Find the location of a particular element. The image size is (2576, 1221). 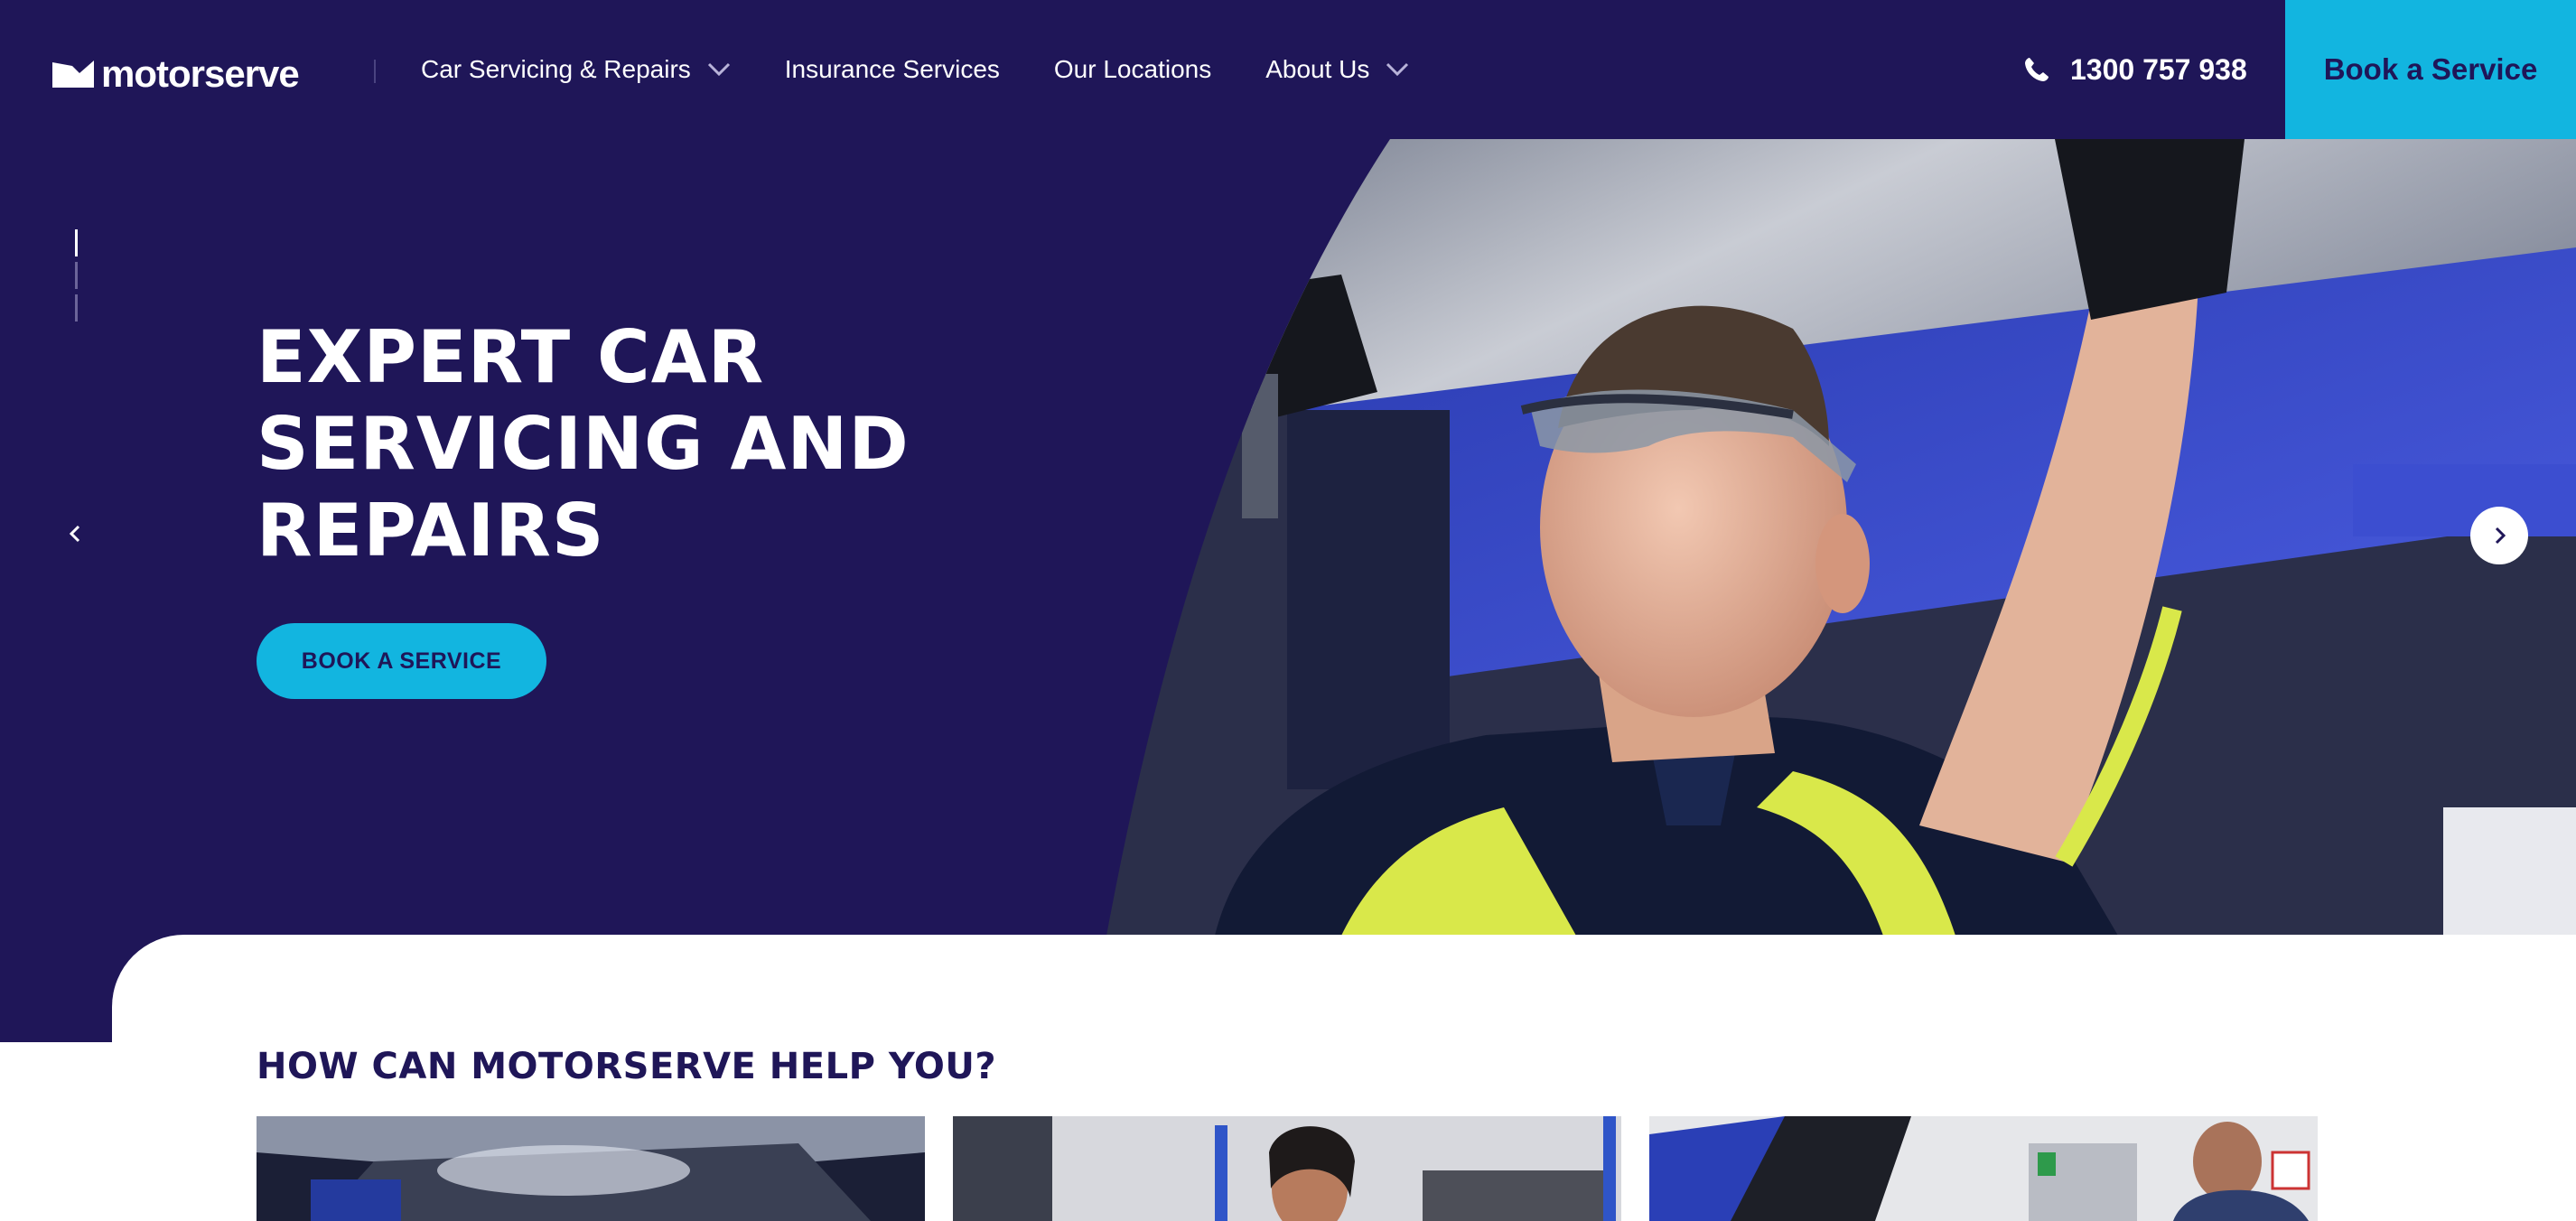

hero-title-line-3: REPAIRS is located at coordinates (431, 531).